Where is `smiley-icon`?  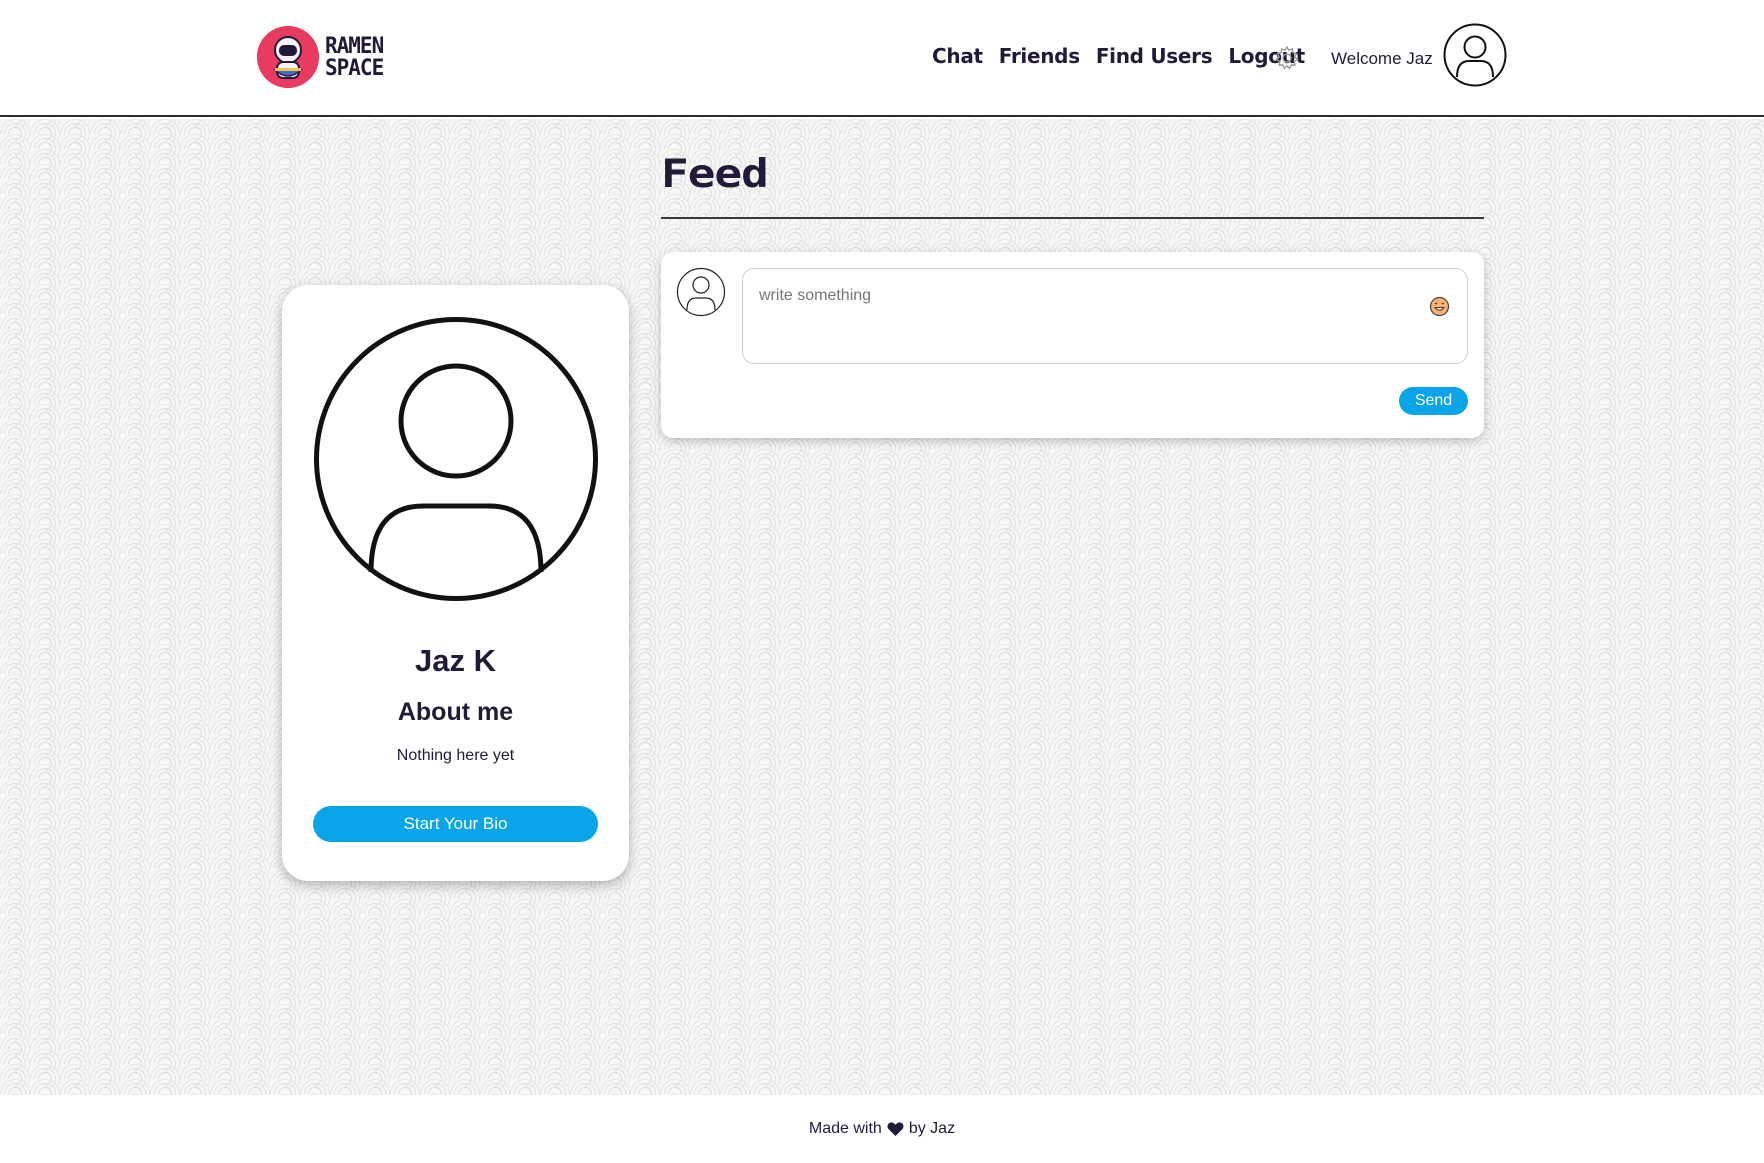
smiley-icon is located at coordinates (1439, 306).